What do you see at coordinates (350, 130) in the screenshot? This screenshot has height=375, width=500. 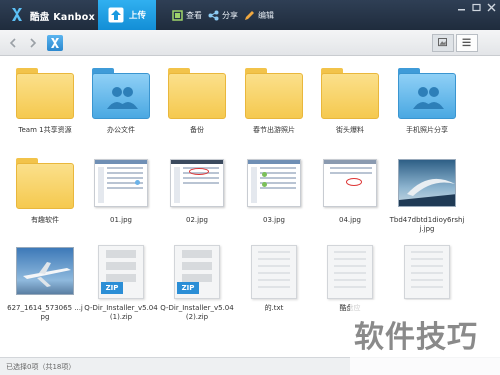 I see `file-name: 街头爆料` at bounding box center [350, 130].